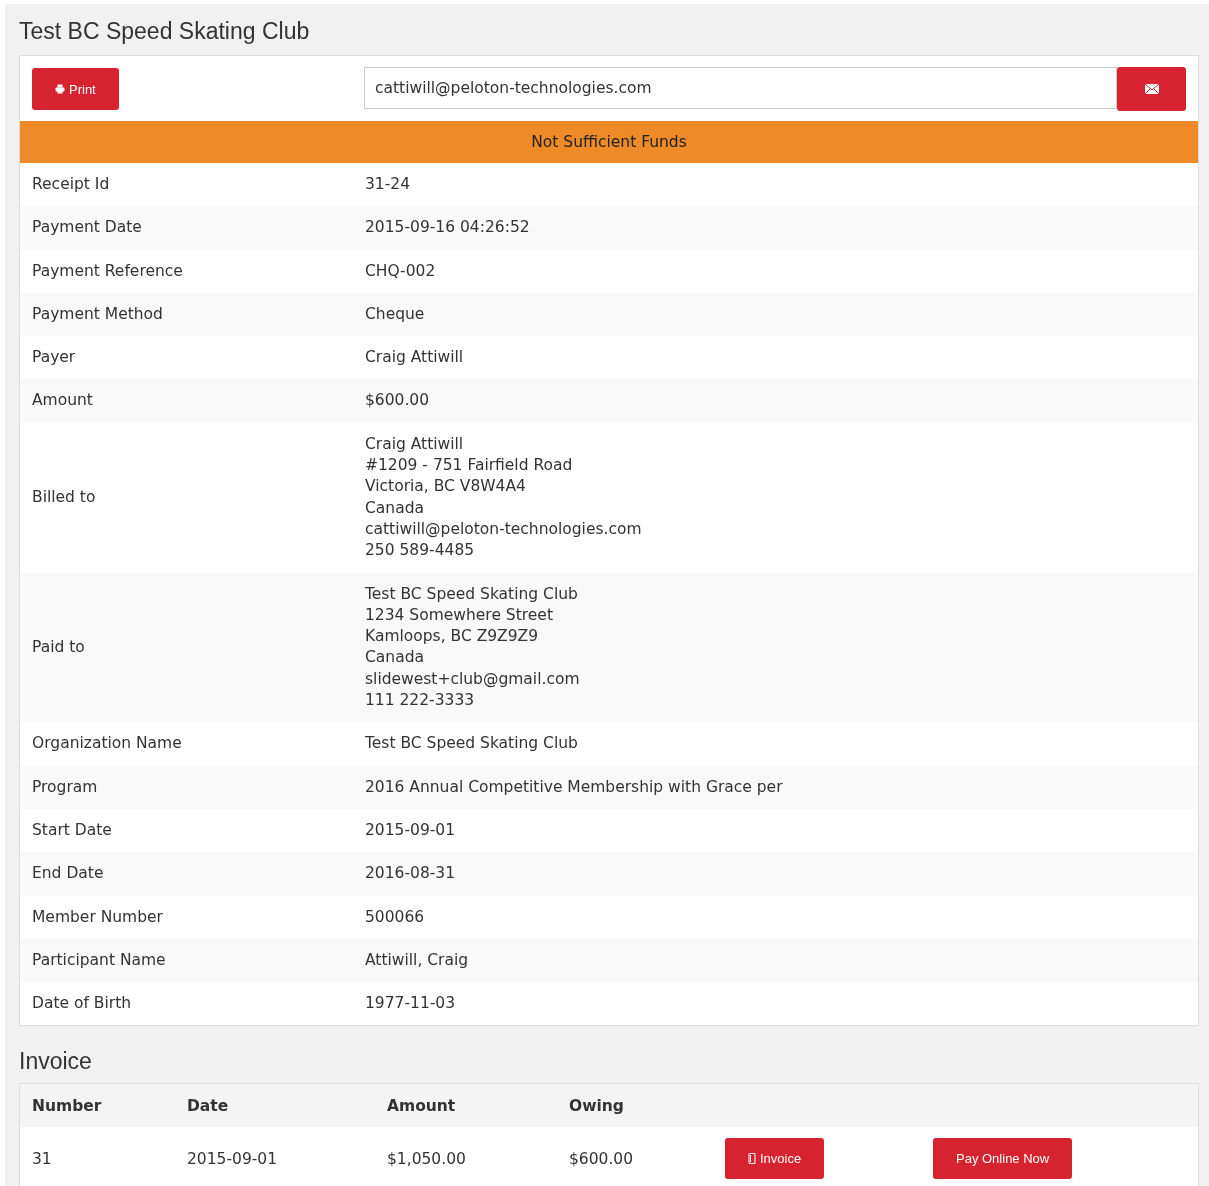 The height and width of the screenshot is (1186, 1209). What do you see at coordinates (398, 401) in the screenshot?
I see `field-value: $600.00` at bounding box center [398, 401].